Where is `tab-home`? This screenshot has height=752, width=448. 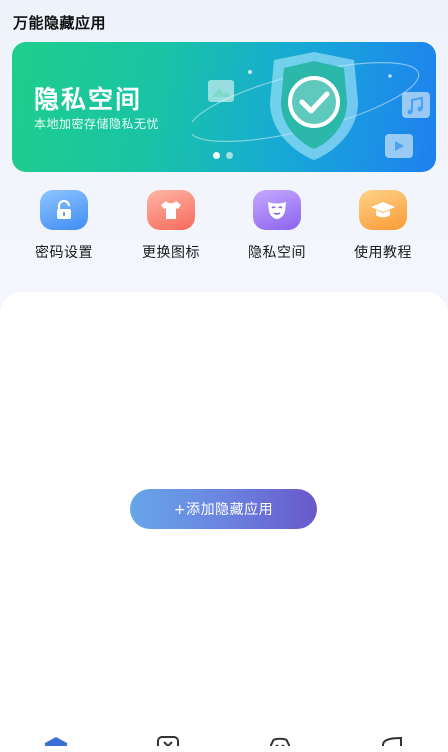 tab-home is located at coordinates (56, 740).